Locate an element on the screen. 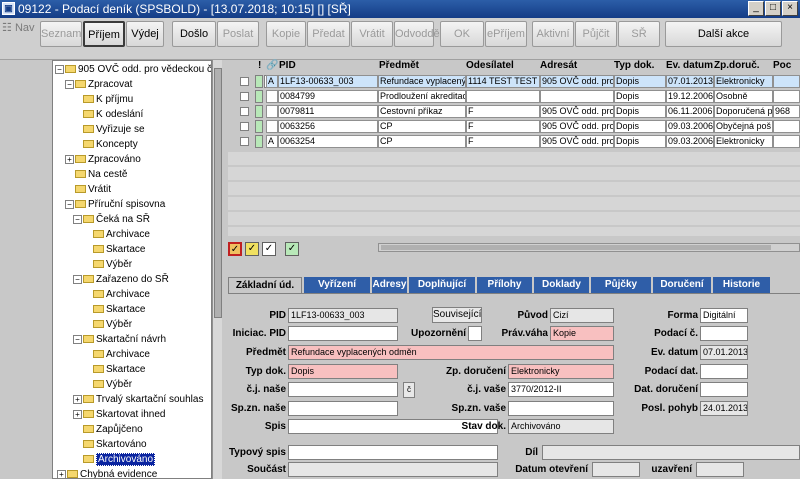 The width and height of the screenshot is (800, 479). predmet-field: Refundace vyplacených odměn is located at coordinates (451, 352).